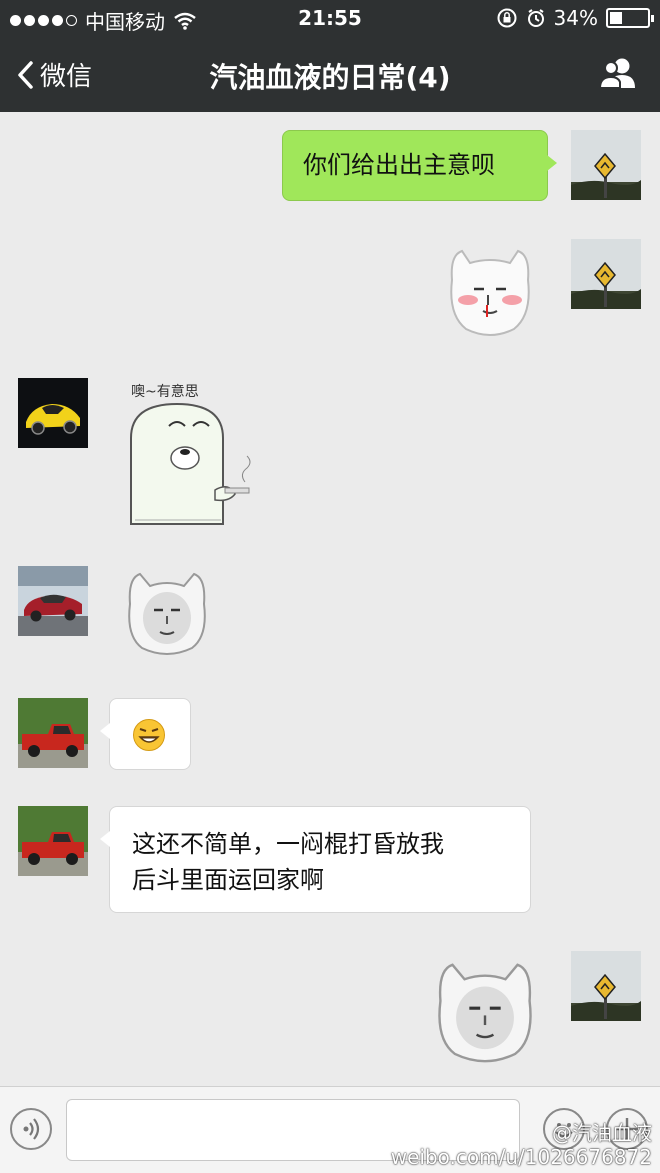 The width and height of the screenshot is (660, 1173). I want to click on sticker-blushing-face, so click(490, 294).